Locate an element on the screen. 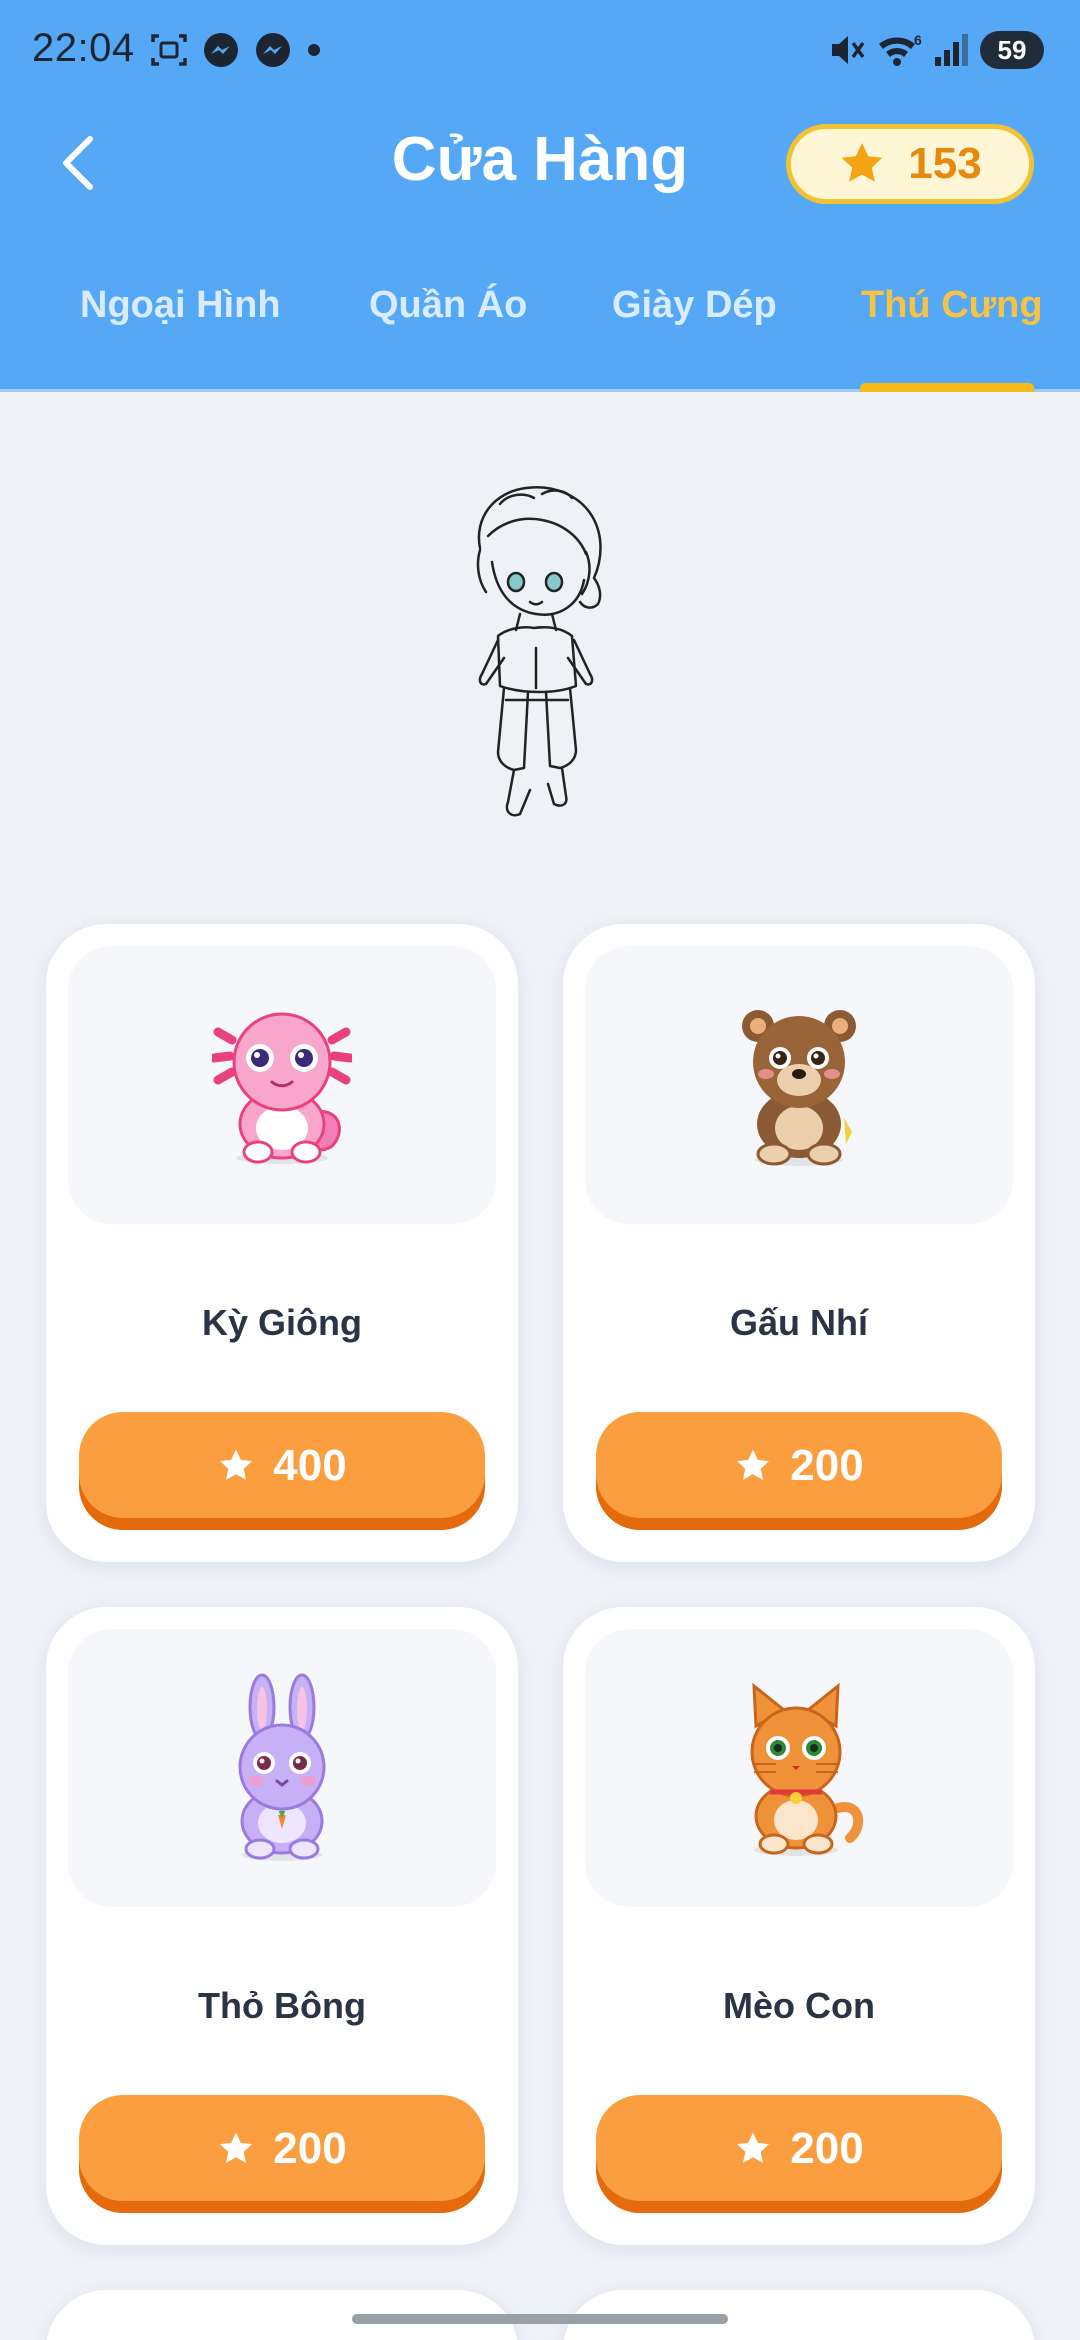  bunny-pet-icon is located at coordinates (282, 1767).